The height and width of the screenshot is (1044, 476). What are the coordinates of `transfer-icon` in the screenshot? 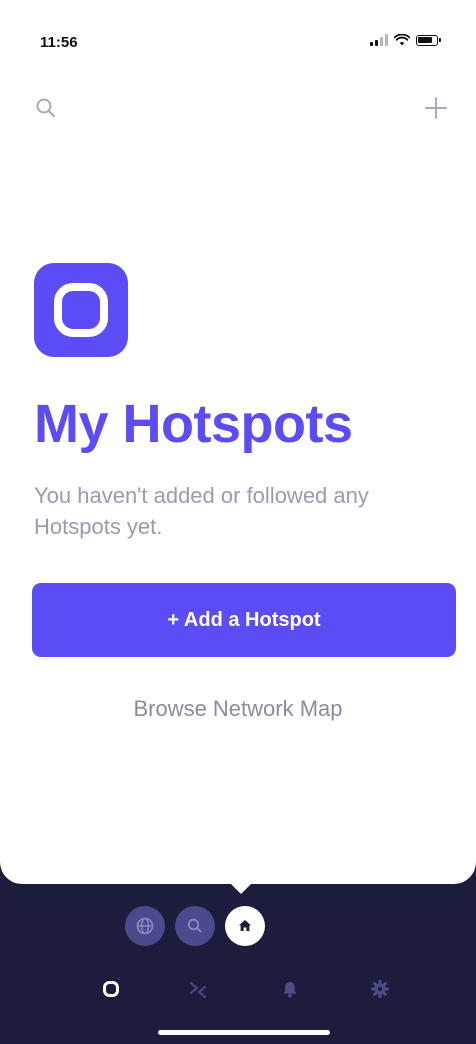 It's located at (198, 990).